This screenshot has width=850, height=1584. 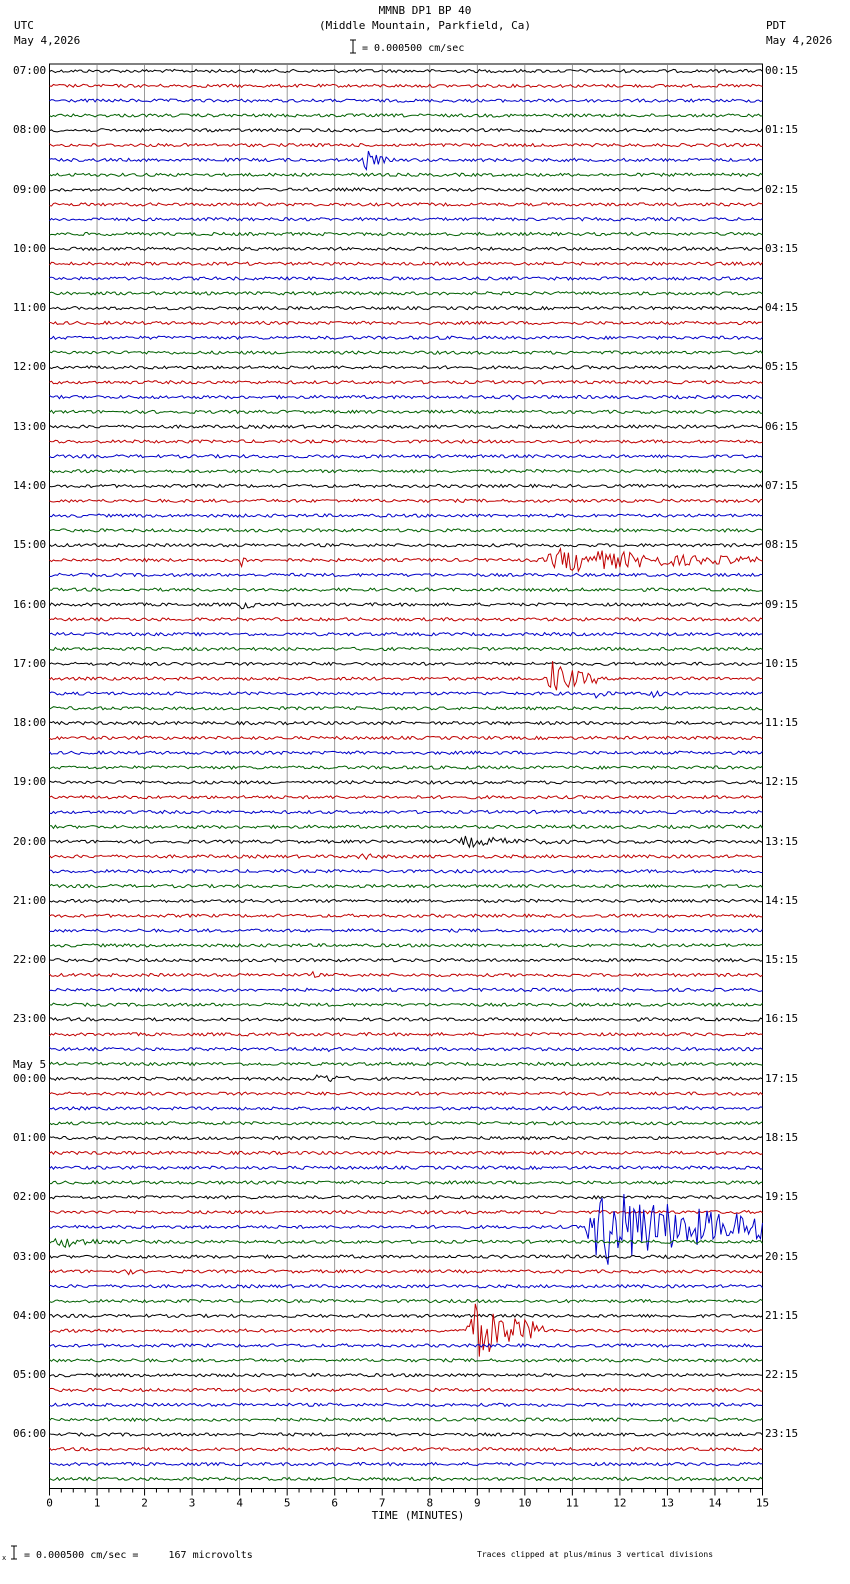 I want to click on right-hour-label: 01:15, so click(x=782, y=130).